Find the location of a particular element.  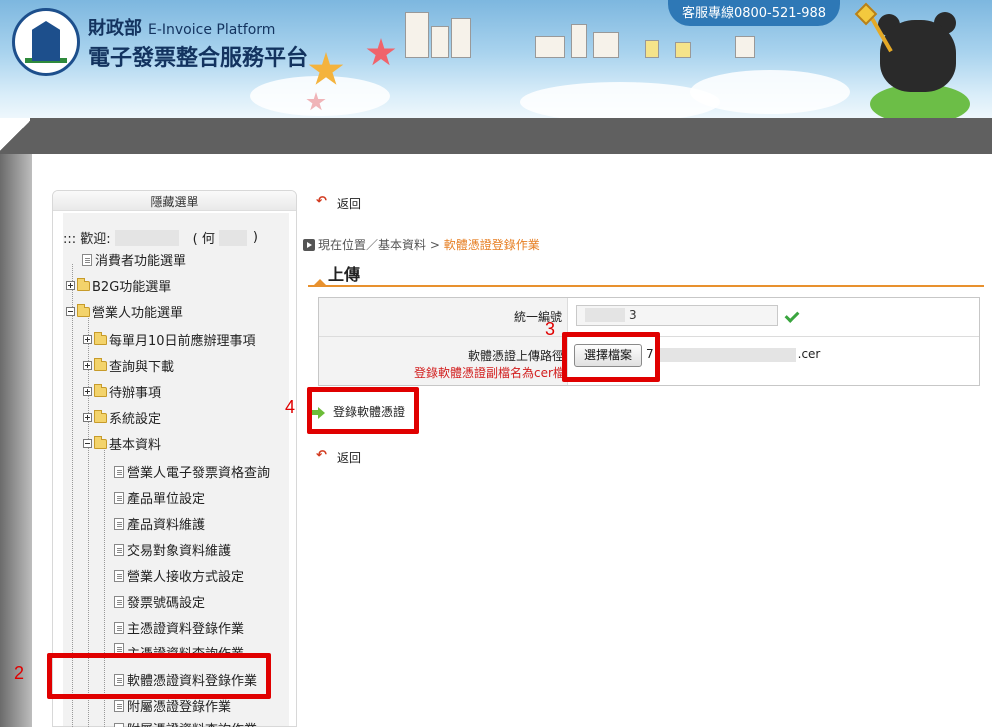

highlight-box-choose-file is located at coordinates (611, 357).